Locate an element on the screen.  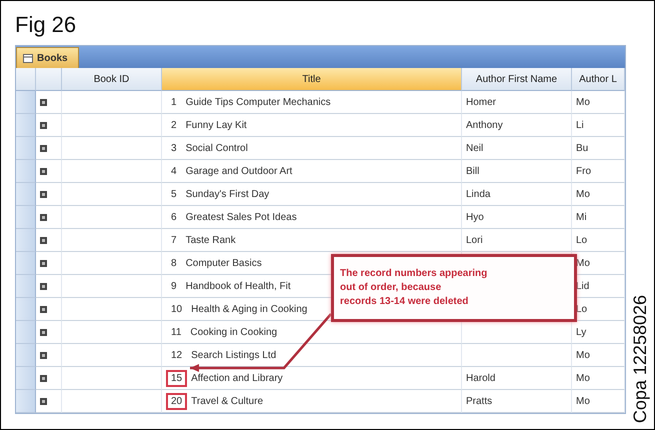
table-tab: Books is located at coordinates (47, 57).